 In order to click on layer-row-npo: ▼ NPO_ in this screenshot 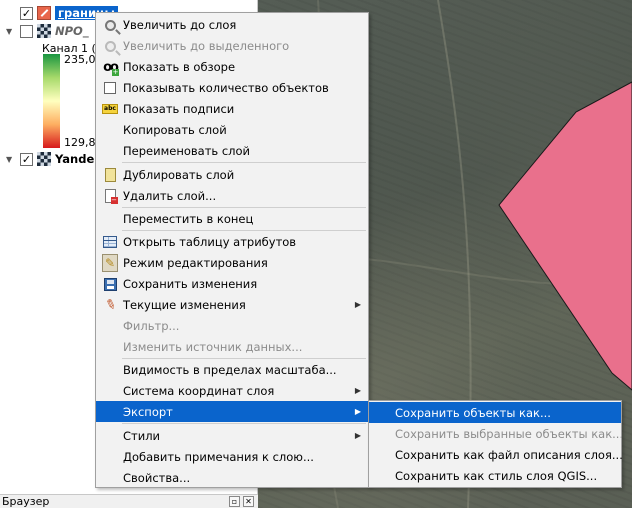, I will do `click(47, 31)`.